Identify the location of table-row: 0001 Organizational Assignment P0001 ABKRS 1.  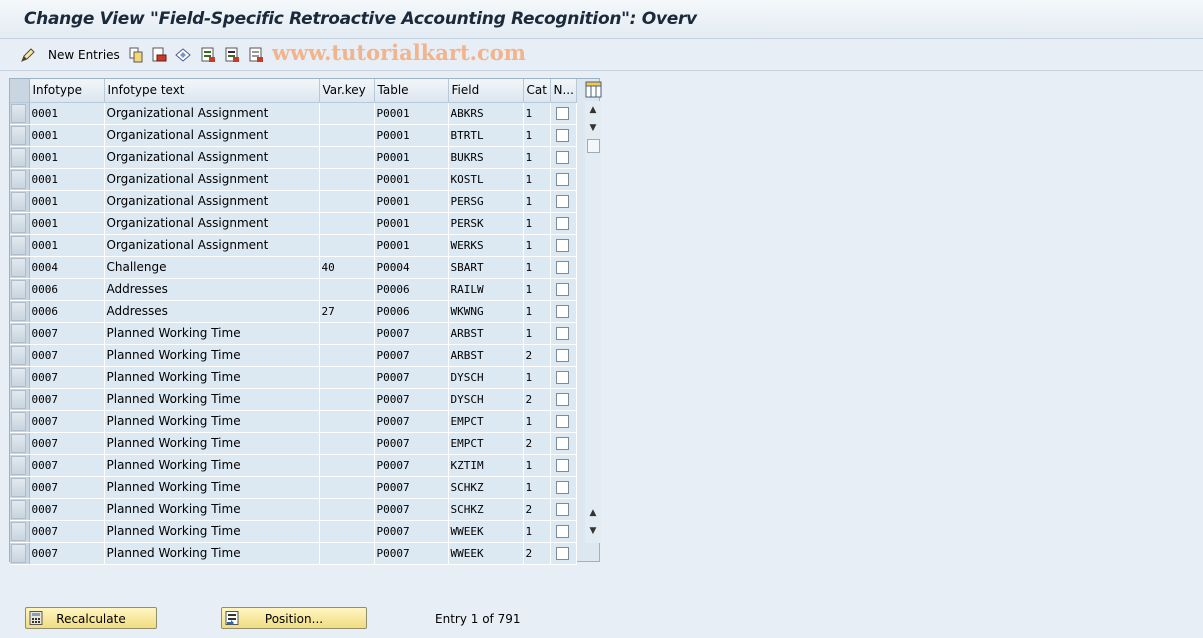
(293, 113).